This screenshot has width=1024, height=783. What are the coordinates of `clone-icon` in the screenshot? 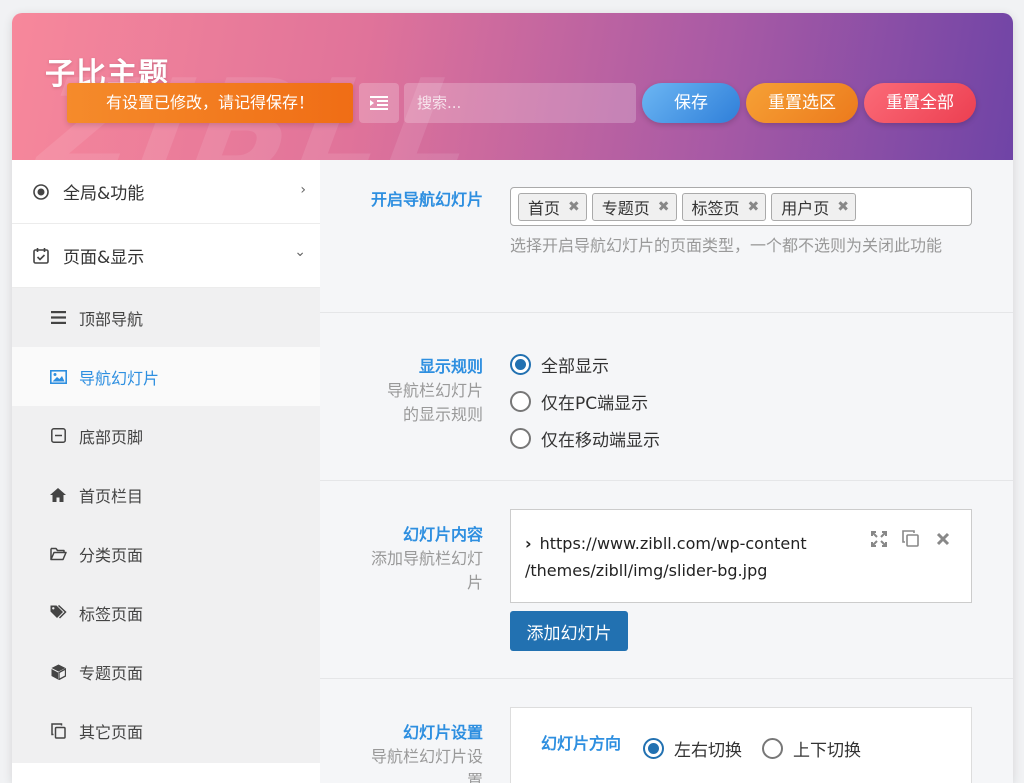 It's located at (910, 538).